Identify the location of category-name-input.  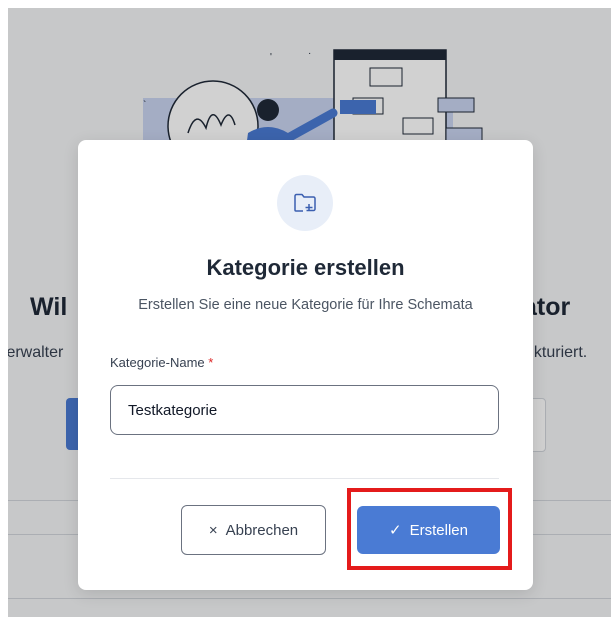
(304, 410).